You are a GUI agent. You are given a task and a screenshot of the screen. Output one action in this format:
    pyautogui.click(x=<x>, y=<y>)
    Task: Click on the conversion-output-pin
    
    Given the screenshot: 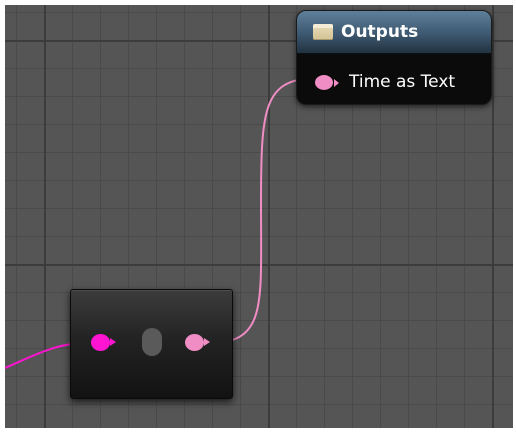 What is the action you would take?
    pyautogui.click(x=197, y=342)
    